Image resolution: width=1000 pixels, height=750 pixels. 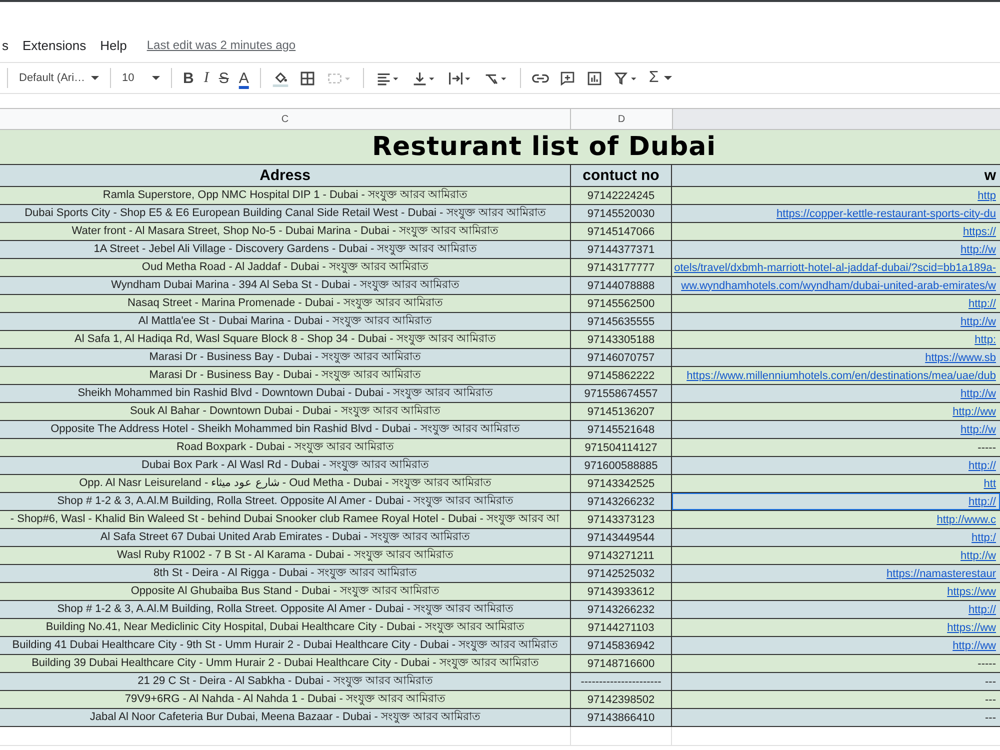 What do you see at coordinates (836, 231) in the screenshot?
I see `link-cell: https://` at bounding box center [836, 231].